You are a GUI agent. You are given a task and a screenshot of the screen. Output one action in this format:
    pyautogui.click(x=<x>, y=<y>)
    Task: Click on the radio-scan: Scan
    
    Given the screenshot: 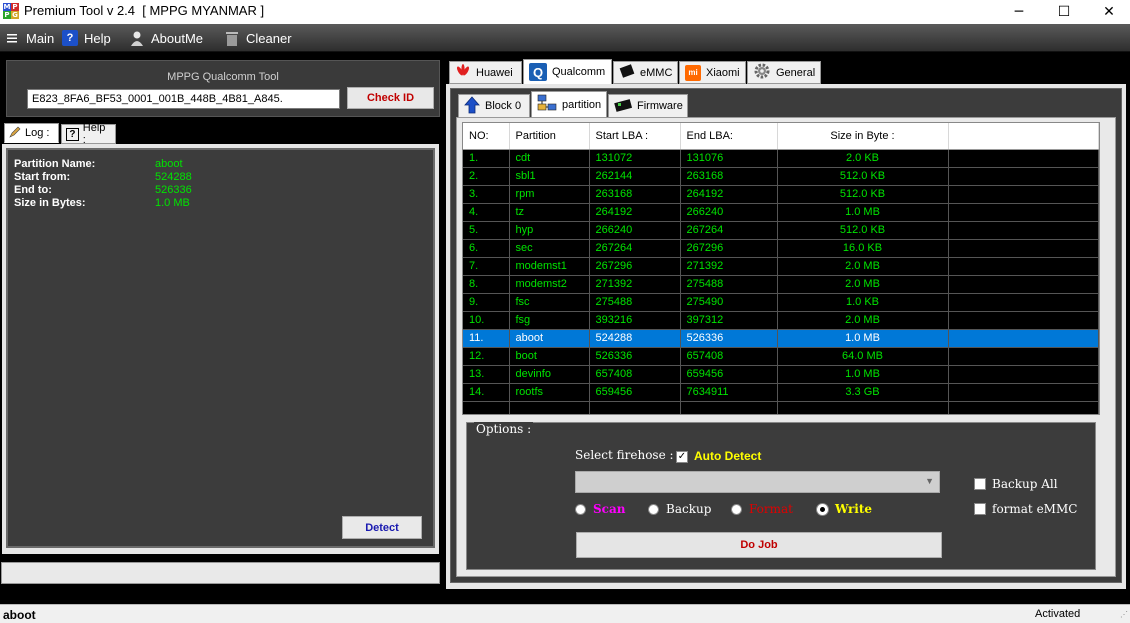 What is the action you would take?
    pyautogui.click(x=600, y=509)
    